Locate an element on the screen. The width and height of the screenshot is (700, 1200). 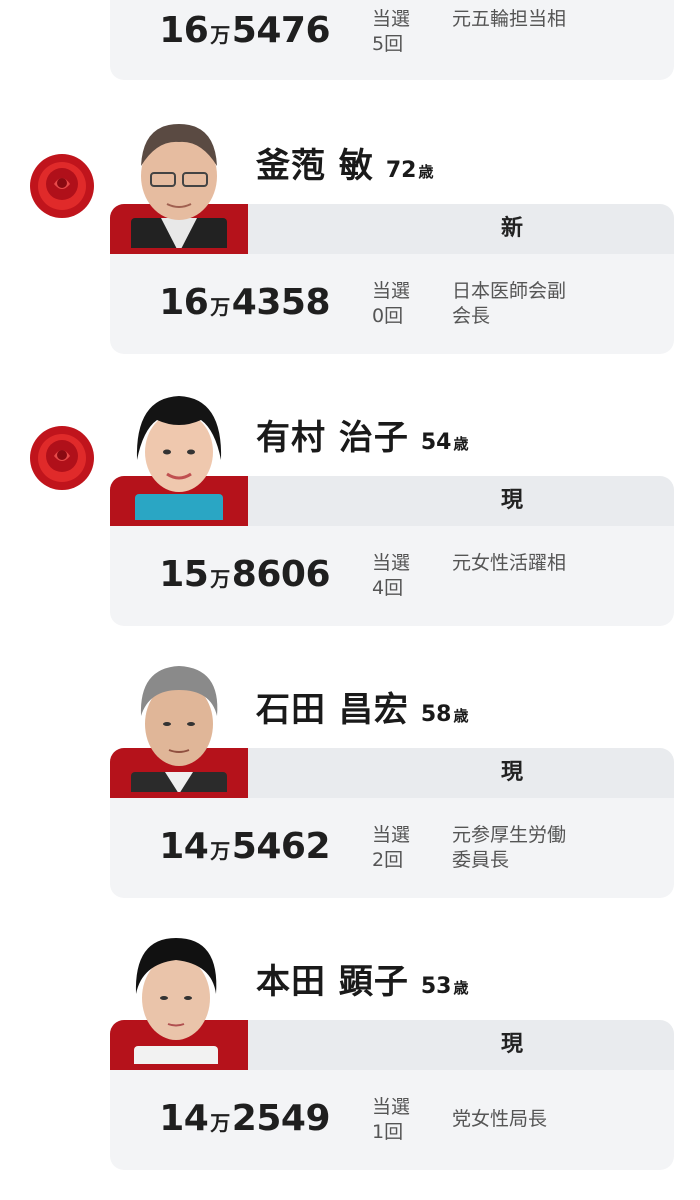
vote-count: 15 万8606 is located at coordinates (244, 574).